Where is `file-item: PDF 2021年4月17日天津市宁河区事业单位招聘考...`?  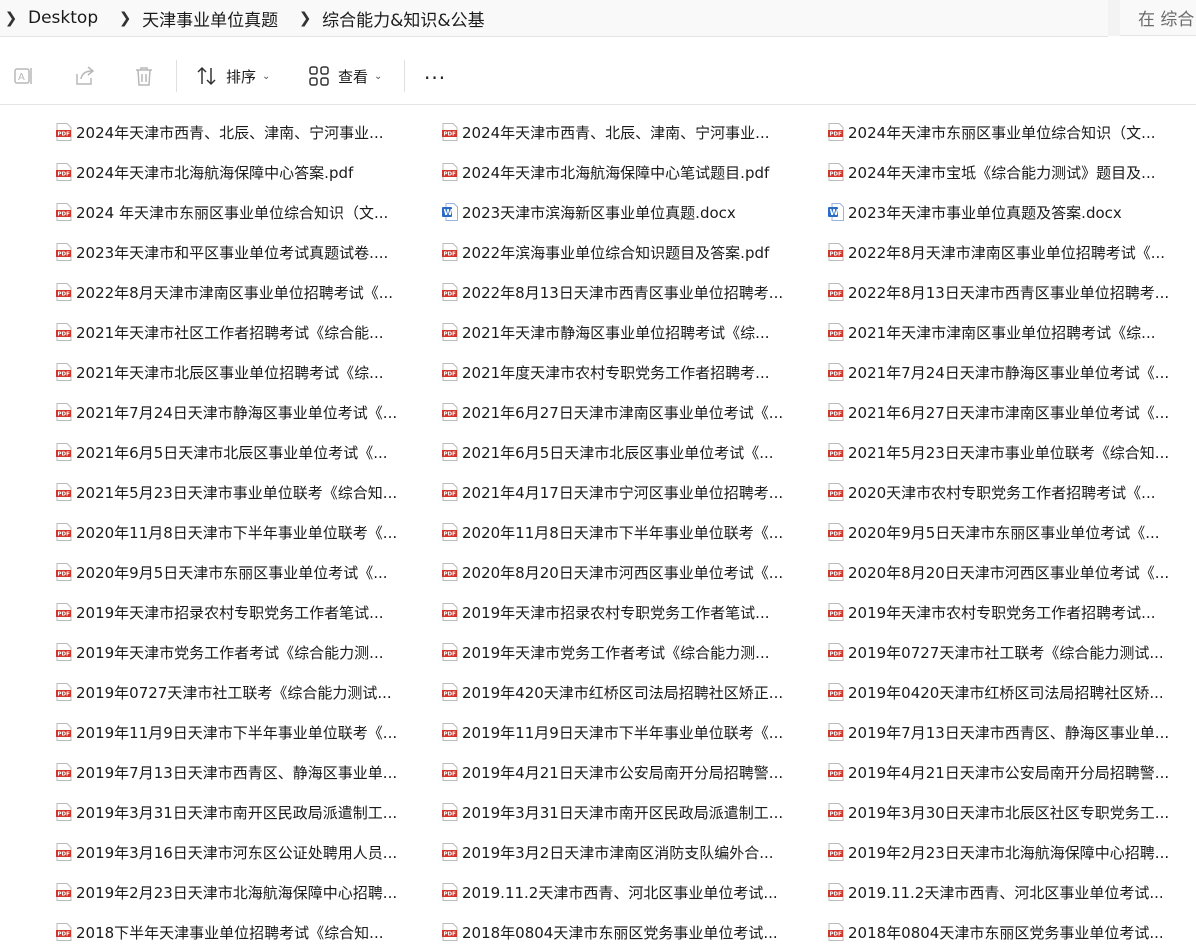 file-item: PDF 2021年4月17日天津市宁河区事业单位招聘考... is located at coordinates (612, 492).